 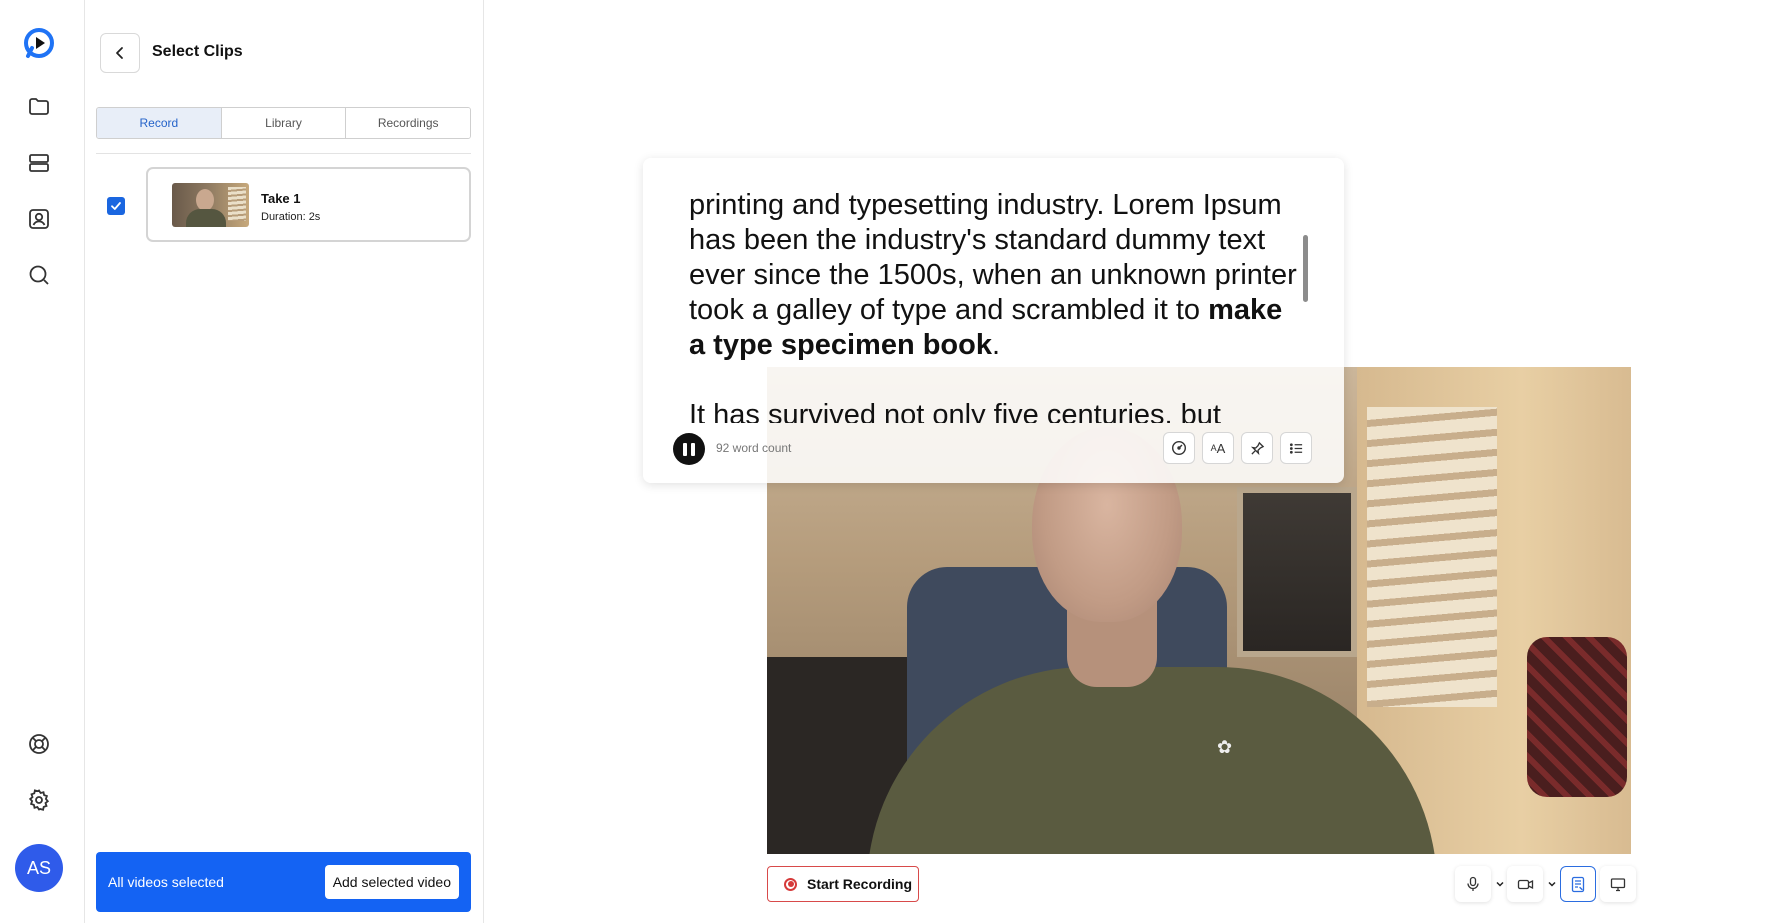 I want to click on back-button, so click(x=120, y=53).